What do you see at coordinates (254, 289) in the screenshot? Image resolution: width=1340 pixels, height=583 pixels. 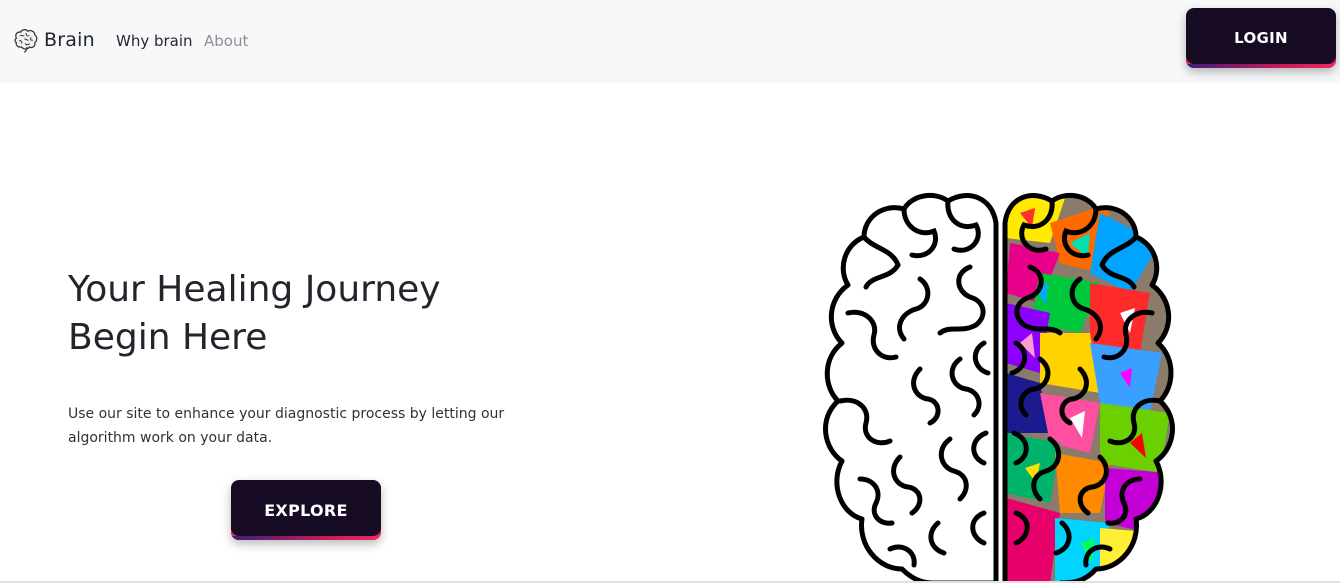 I see `hero-title-line-1: Your Healing Journey` at bounding box center [254, 289].